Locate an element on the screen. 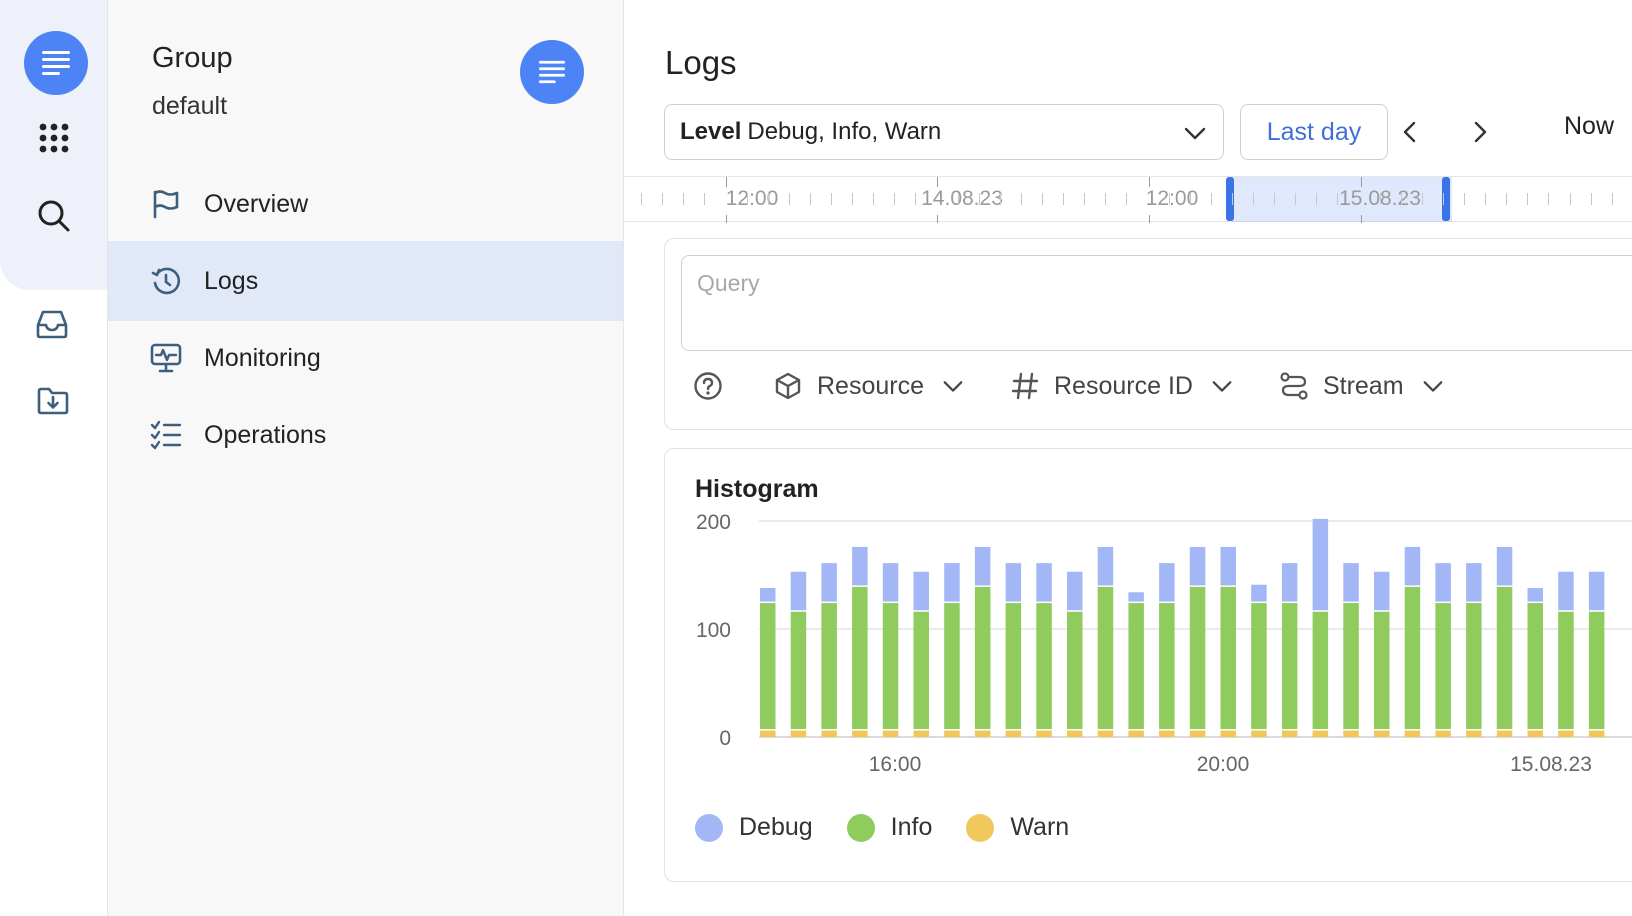 This screenshot has width=1632, height=916. sidebar-item-label: Monitoring is located at coordinates (262, 357).